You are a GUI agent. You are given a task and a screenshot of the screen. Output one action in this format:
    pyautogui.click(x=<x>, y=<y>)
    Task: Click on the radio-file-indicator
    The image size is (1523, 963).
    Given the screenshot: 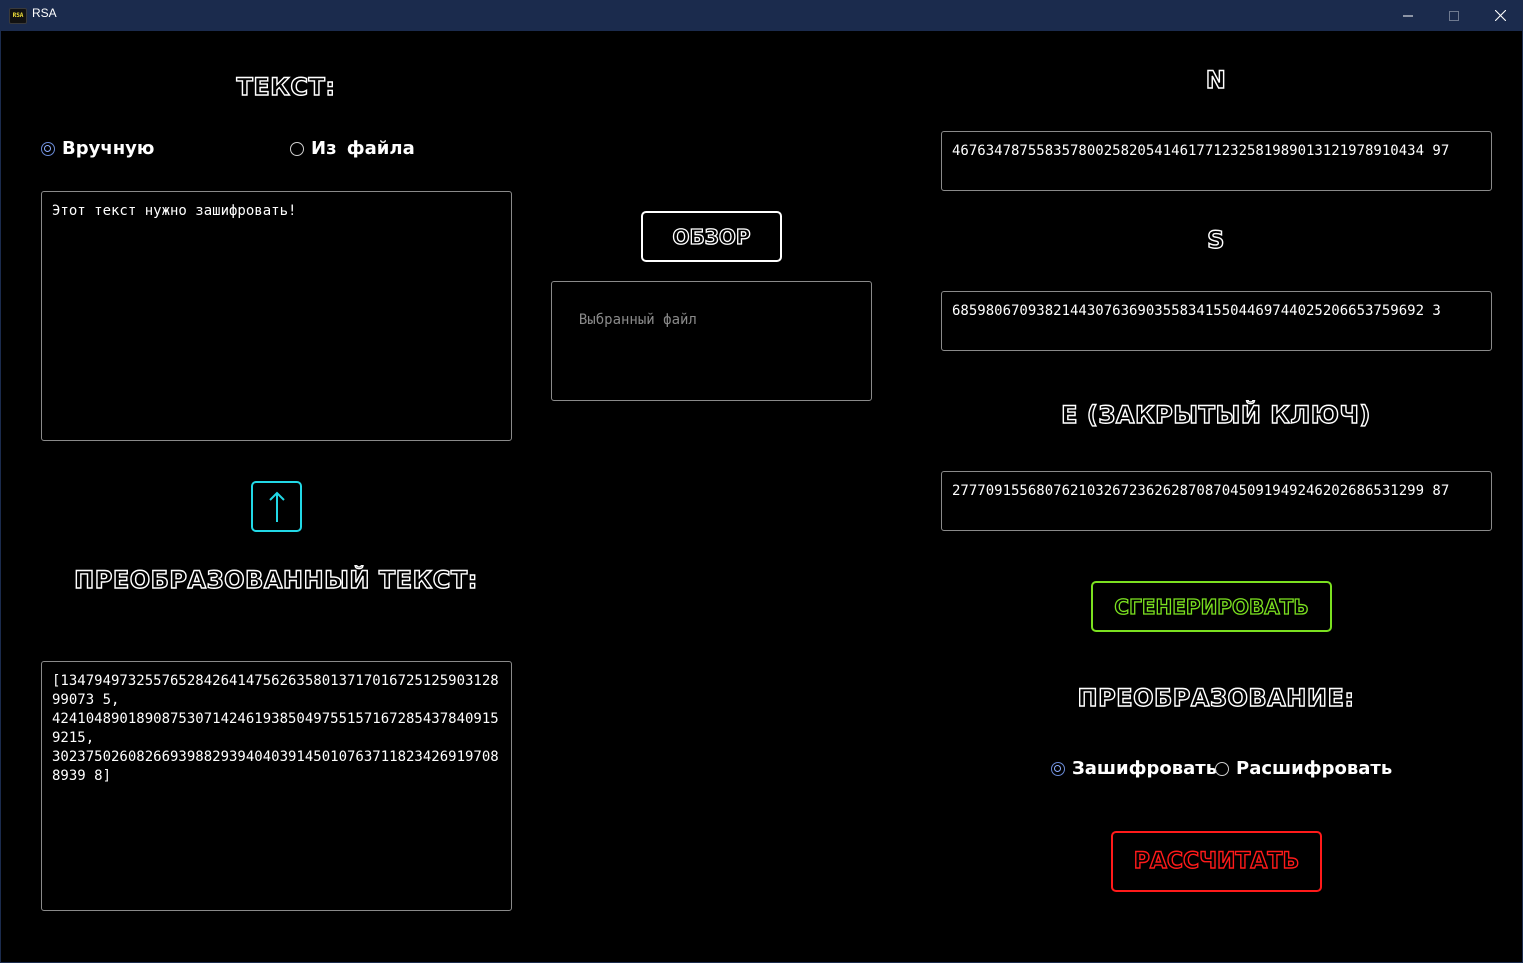 What is the action you would take?
    pyautogui.click(x=297, y=148)
    